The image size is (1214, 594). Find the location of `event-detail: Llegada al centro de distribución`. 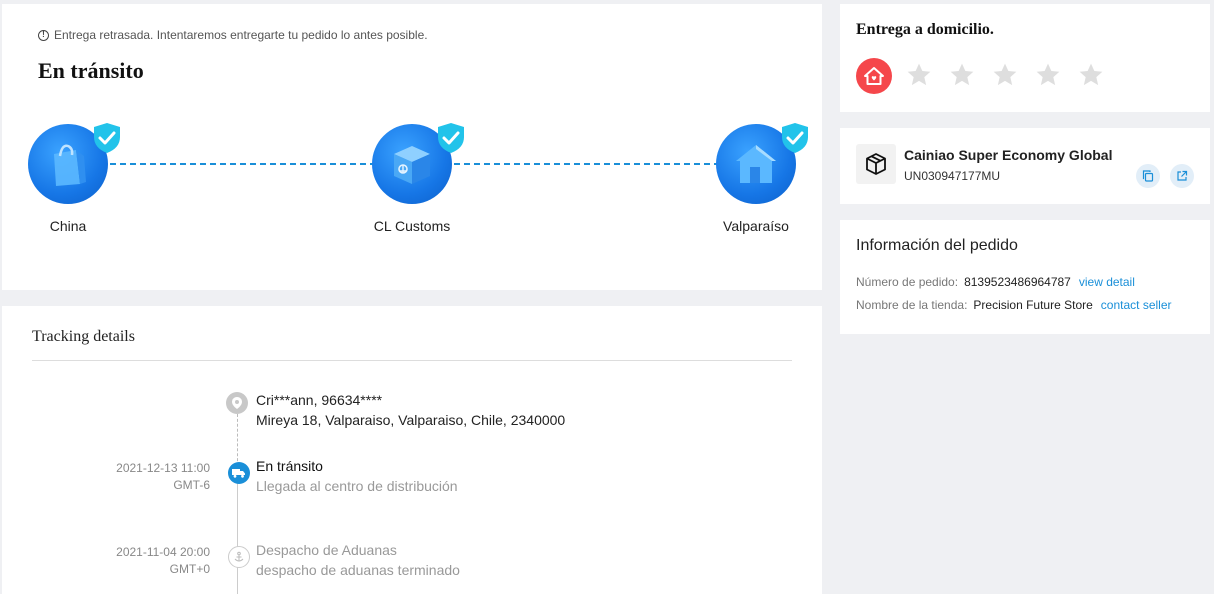

event-detail: Llegada al centro de distribución is located at coordinates (357, 486).